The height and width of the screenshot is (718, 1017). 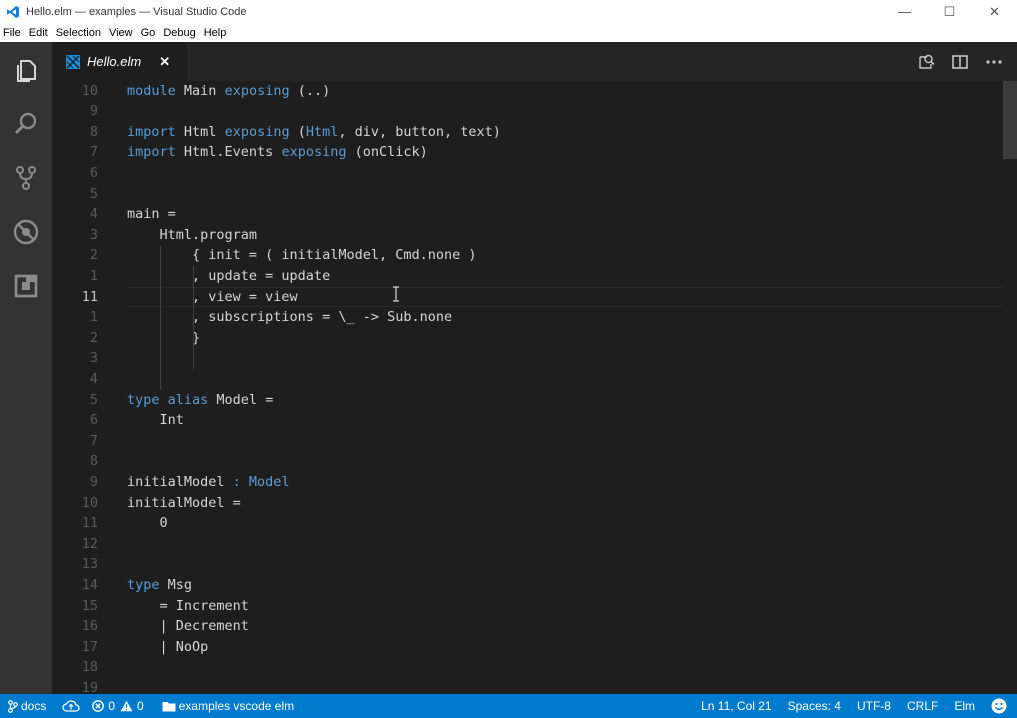 I want to click on branch-indicator: docs, so click(x=27, y=706).